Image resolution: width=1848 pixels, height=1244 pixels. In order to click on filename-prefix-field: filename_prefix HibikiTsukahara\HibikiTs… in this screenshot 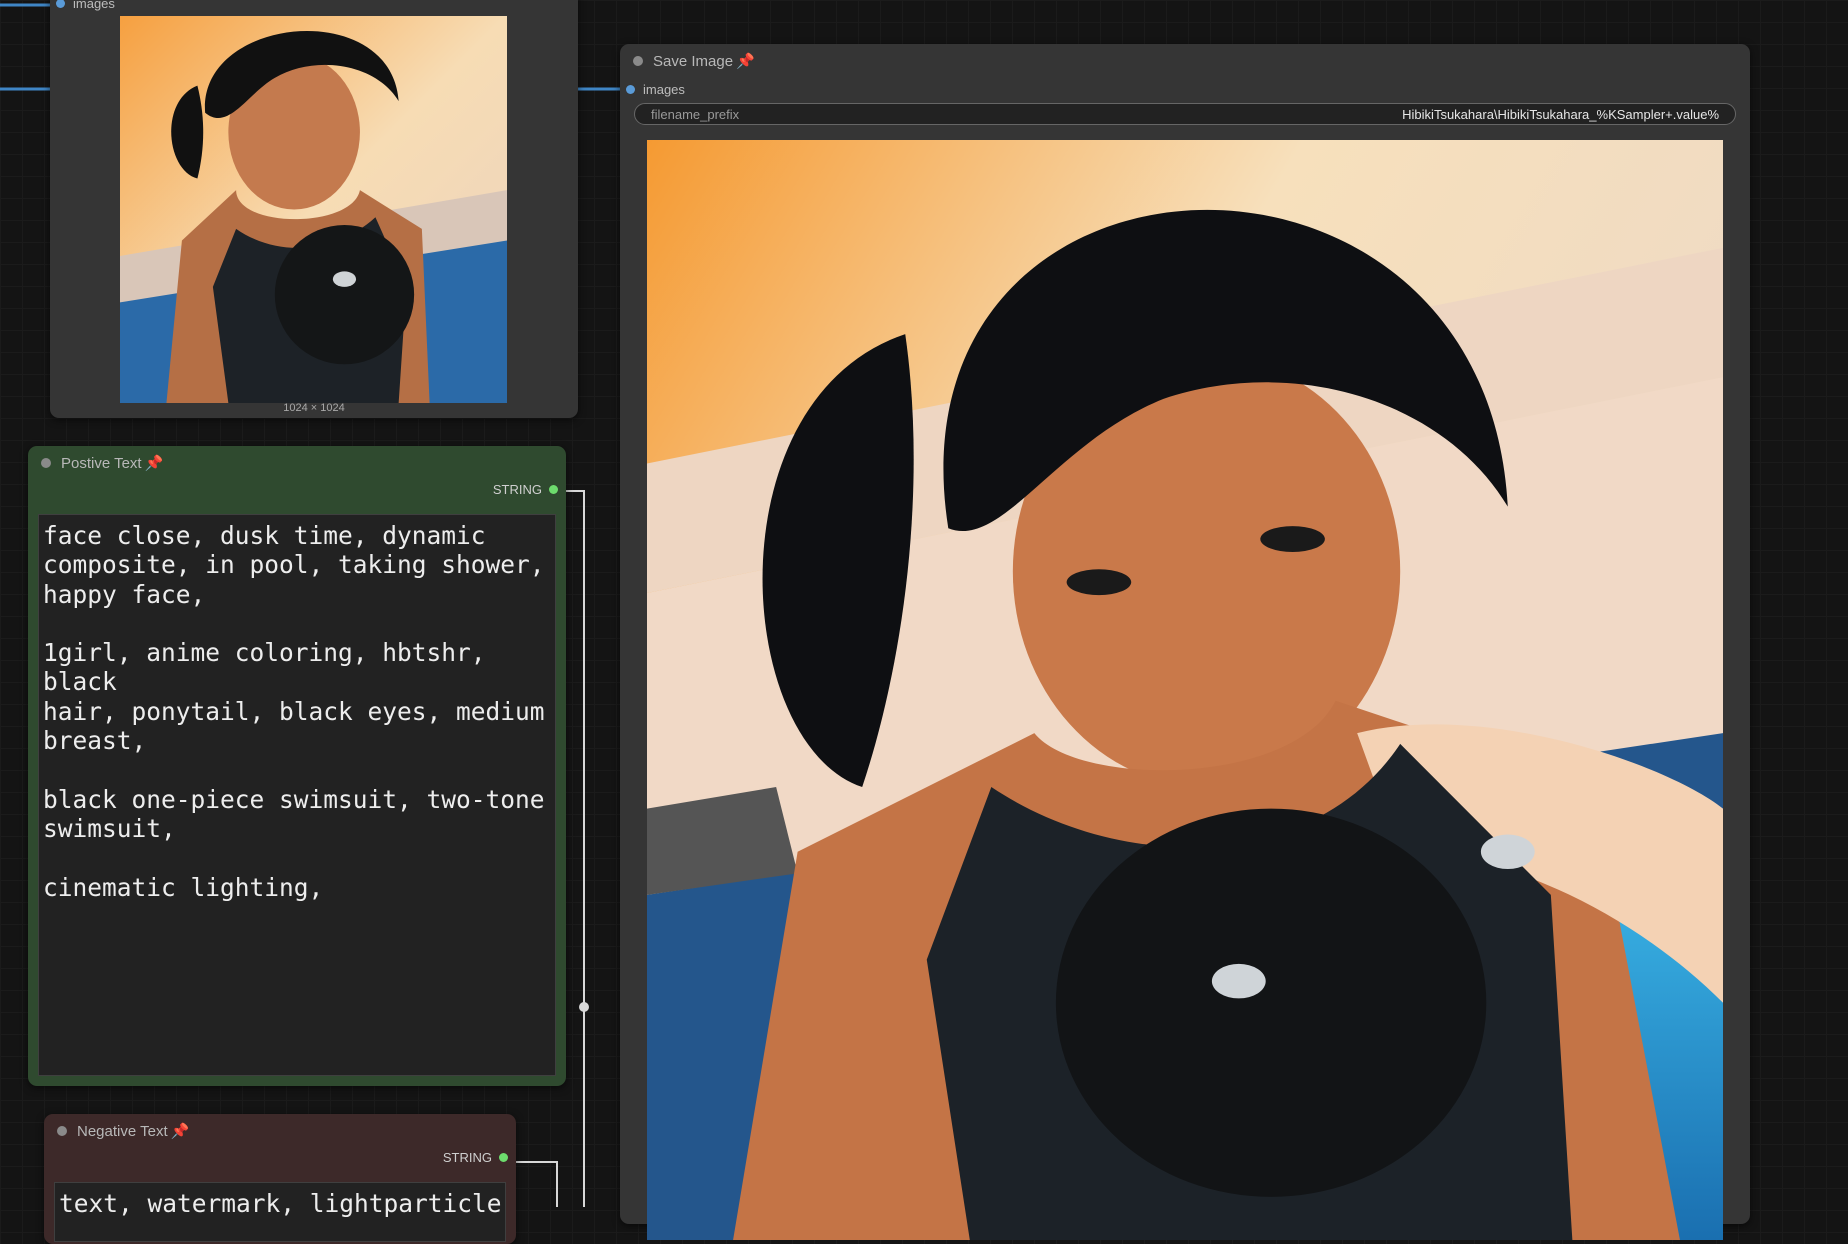, I will do `click(1185, 114)`.